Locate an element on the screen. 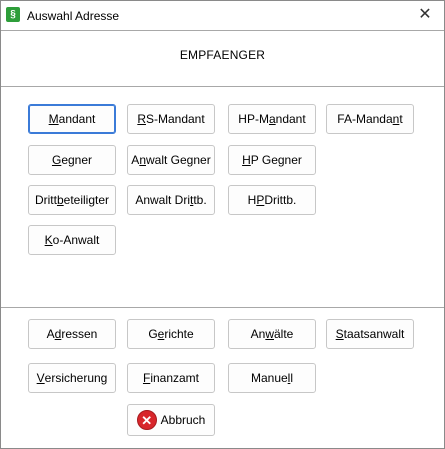 Image resolution: width=445 pixels, height=449 pixels. cancel-button: ✕ Abbruch is located at coordinates (171, 420).